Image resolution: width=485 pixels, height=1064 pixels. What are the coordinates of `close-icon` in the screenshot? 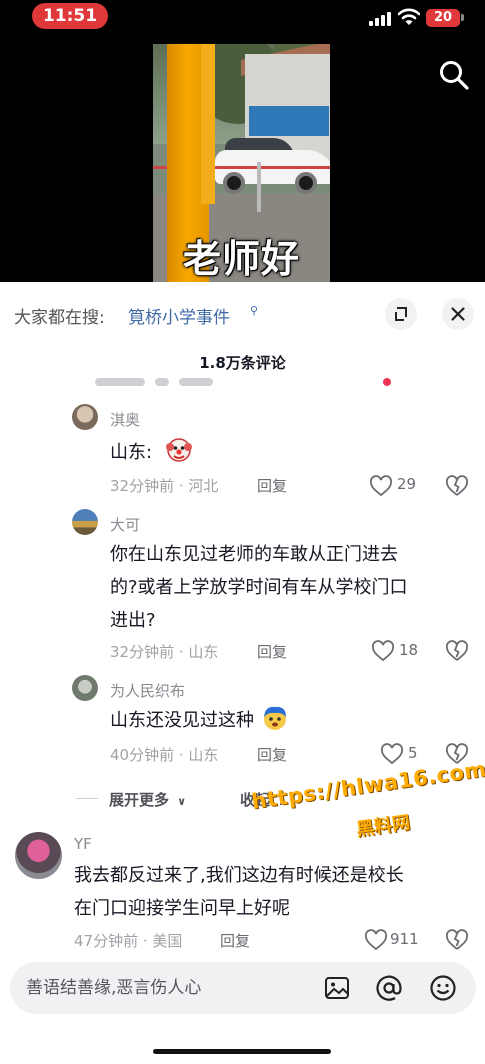 It's located at (458, 314).